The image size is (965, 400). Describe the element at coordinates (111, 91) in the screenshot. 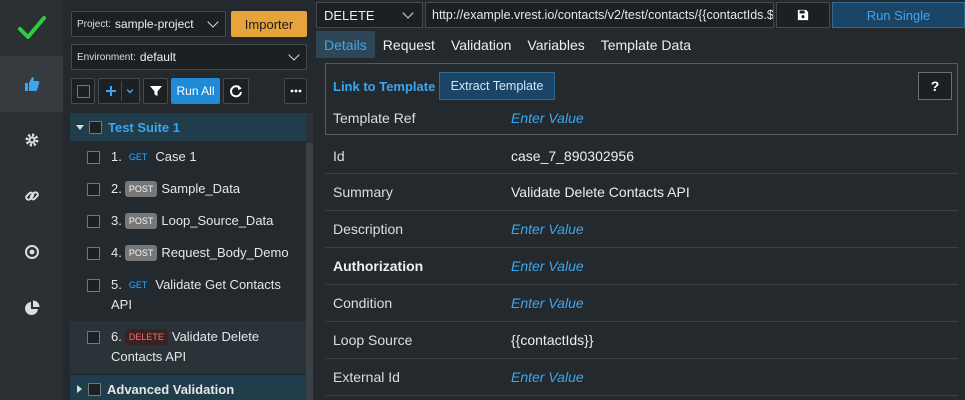

I see `plus-icon` at that location.